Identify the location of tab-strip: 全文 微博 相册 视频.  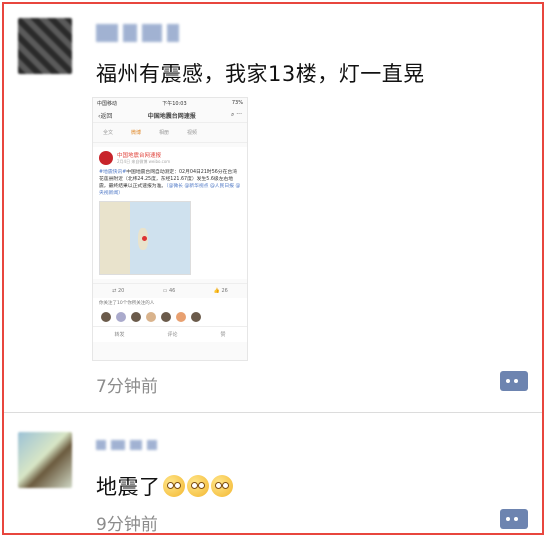
(170, 133).